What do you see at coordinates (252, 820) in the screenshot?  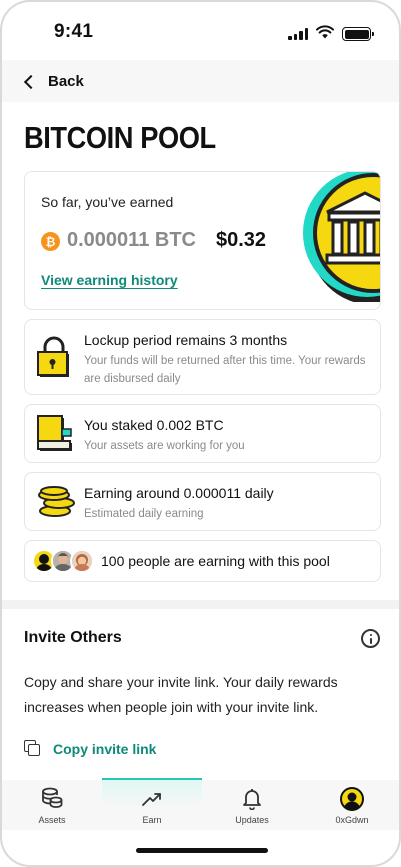 I see `tab-label: Updates` at bounding box center [252, 820].